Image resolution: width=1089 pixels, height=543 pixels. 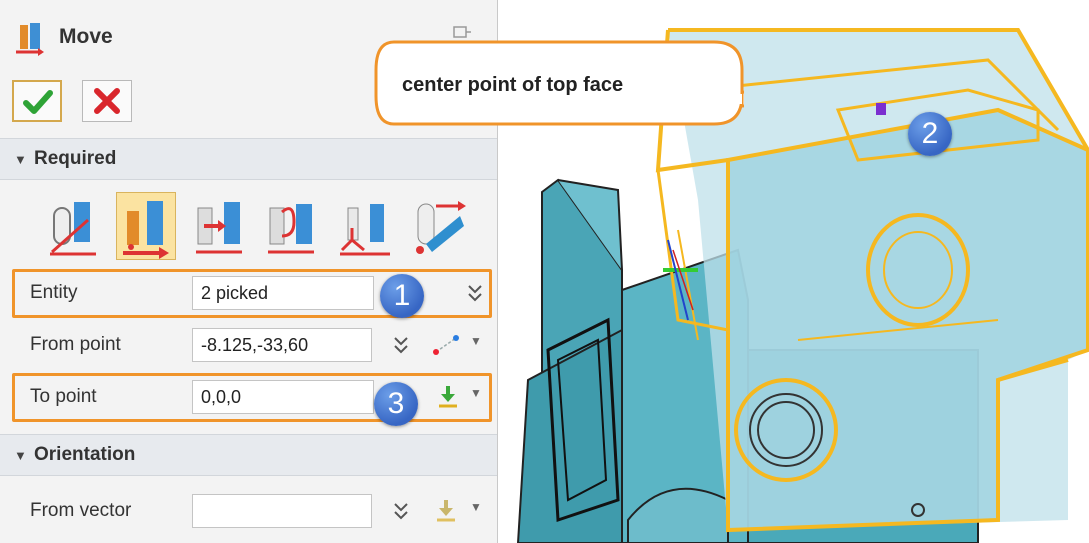 What do you see at coordinates (73, 229) in the screenshot?
I see `dynamic-move-icon` at bounding box center [73, 229].